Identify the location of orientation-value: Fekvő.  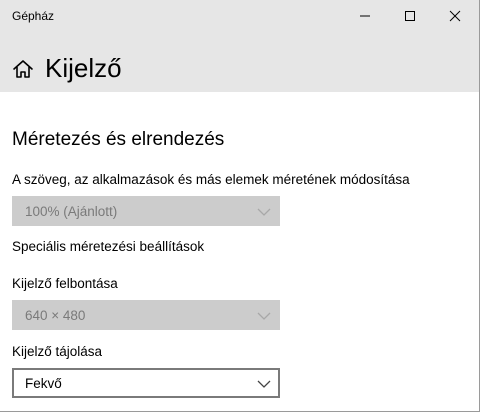
(43, 383).